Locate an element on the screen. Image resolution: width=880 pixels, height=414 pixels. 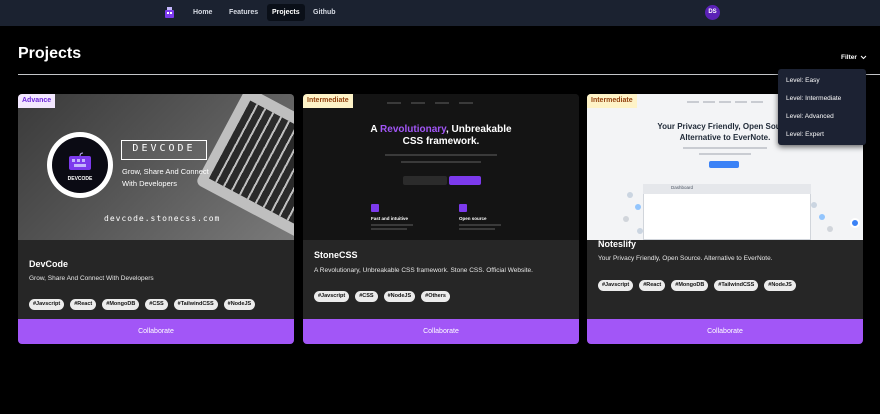
filter-option-easy: Level: Easy is located at coordinates (822, 81).